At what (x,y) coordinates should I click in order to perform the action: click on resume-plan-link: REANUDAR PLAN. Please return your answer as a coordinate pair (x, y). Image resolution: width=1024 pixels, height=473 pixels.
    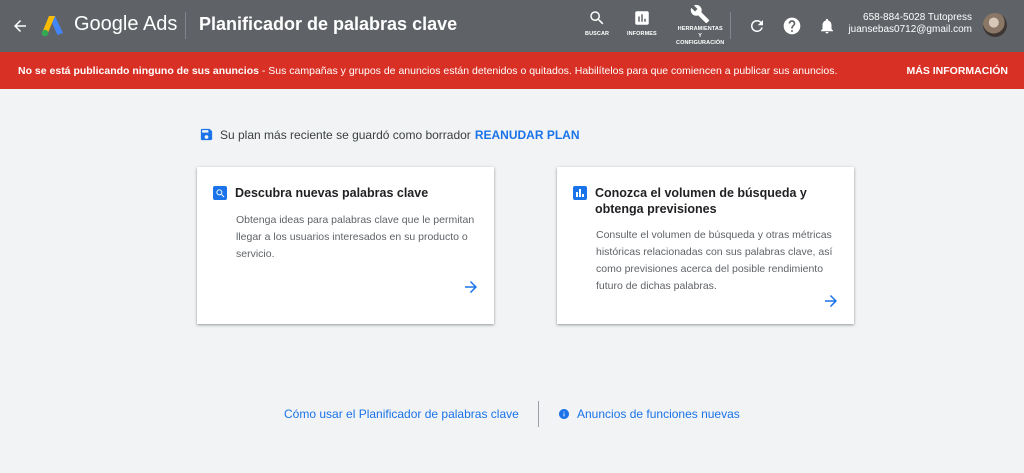
    Looking at the image, I should click on (527, 135).